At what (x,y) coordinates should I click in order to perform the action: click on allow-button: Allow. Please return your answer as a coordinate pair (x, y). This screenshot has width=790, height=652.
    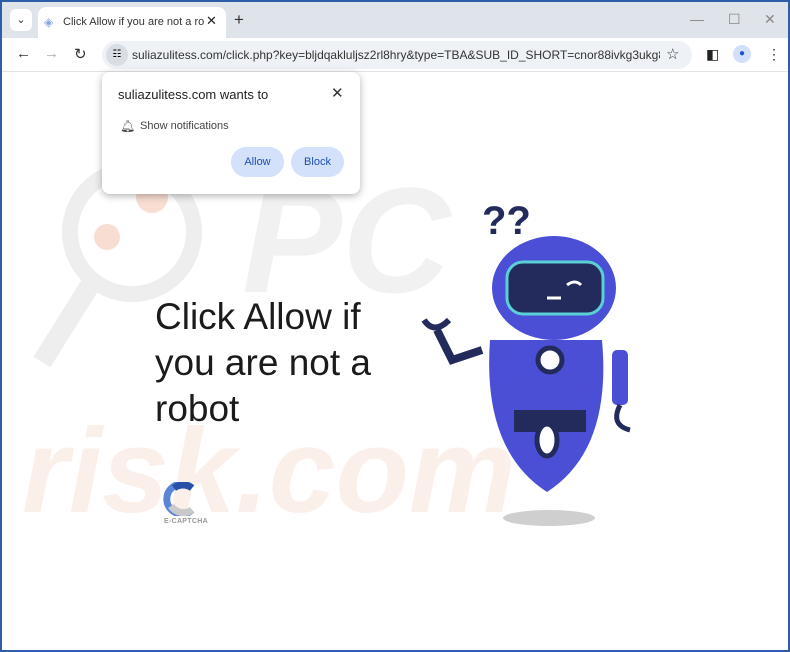
    Looking at the image, I should click on (257, 162).